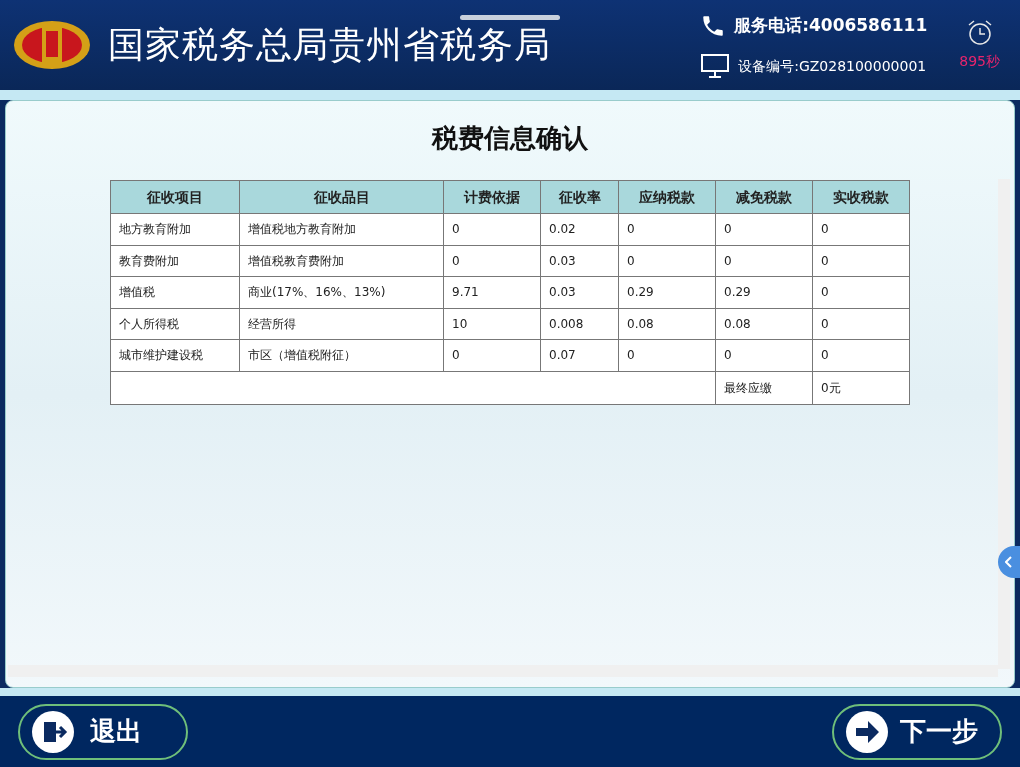 The image size is (1020, 767). What do you see at coordinates (831, 26) in the screenshot?
I see `service-phone: 服务电话:4006586111` at bounding box center [831, 26].